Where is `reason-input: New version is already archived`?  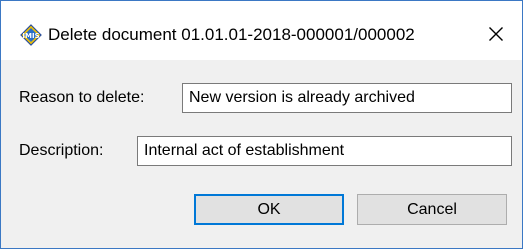
reason-input: New version is already archived is located at coordinates (347, 98).